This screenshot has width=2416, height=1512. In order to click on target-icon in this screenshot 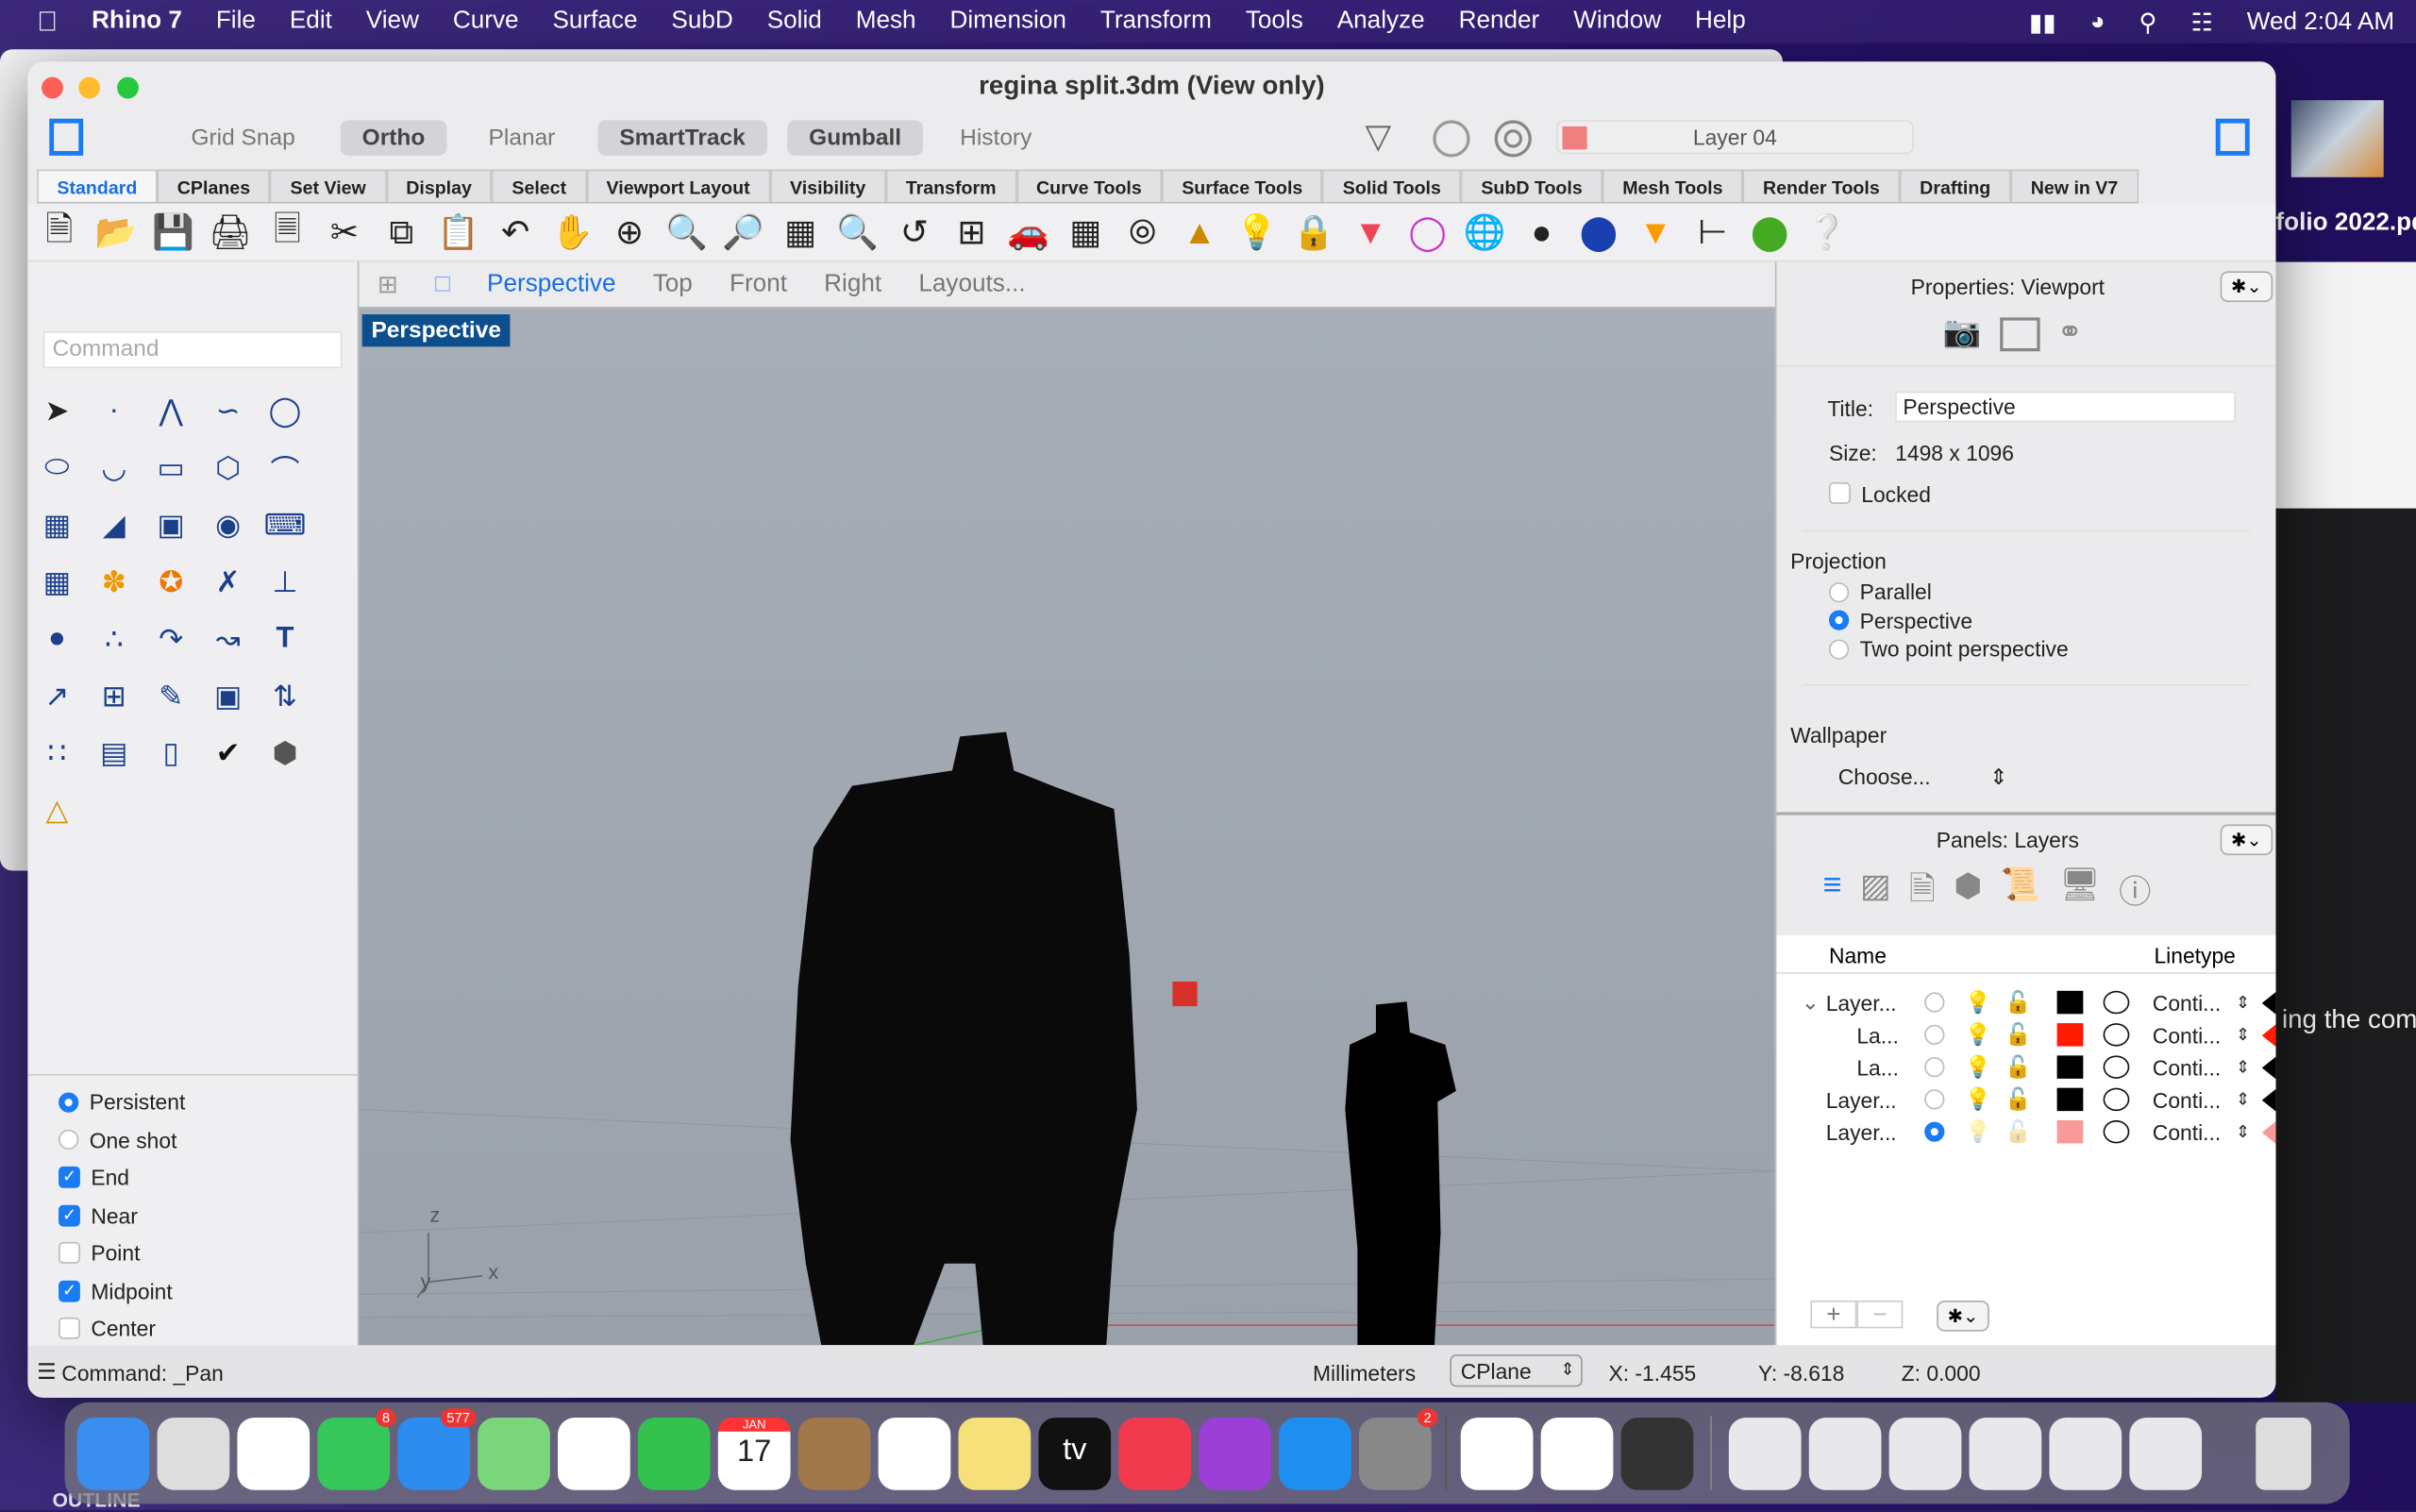, I will do `click(1513, 139)`.